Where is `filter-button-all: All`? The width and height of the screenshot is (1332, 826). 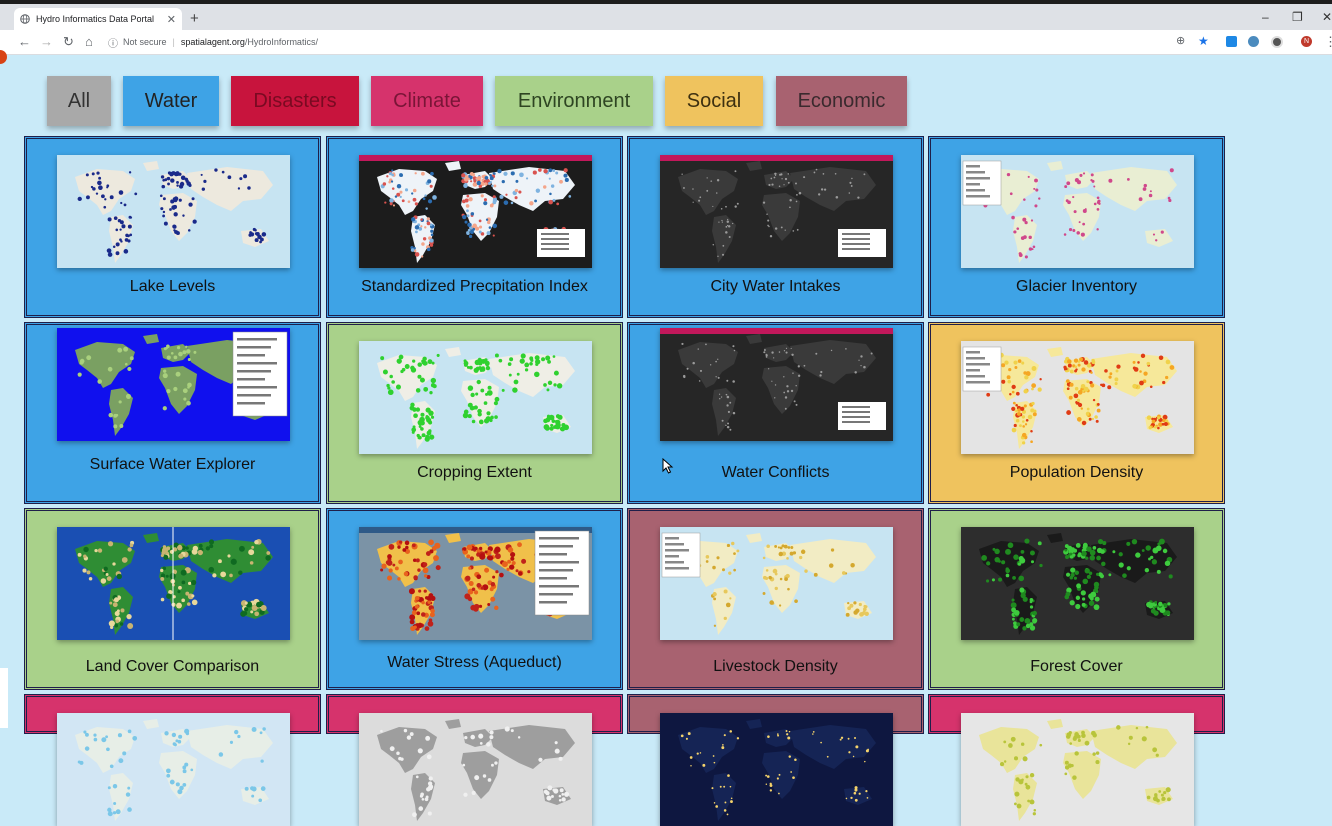 filter-button-all: All is located at coordinates (79, 101).